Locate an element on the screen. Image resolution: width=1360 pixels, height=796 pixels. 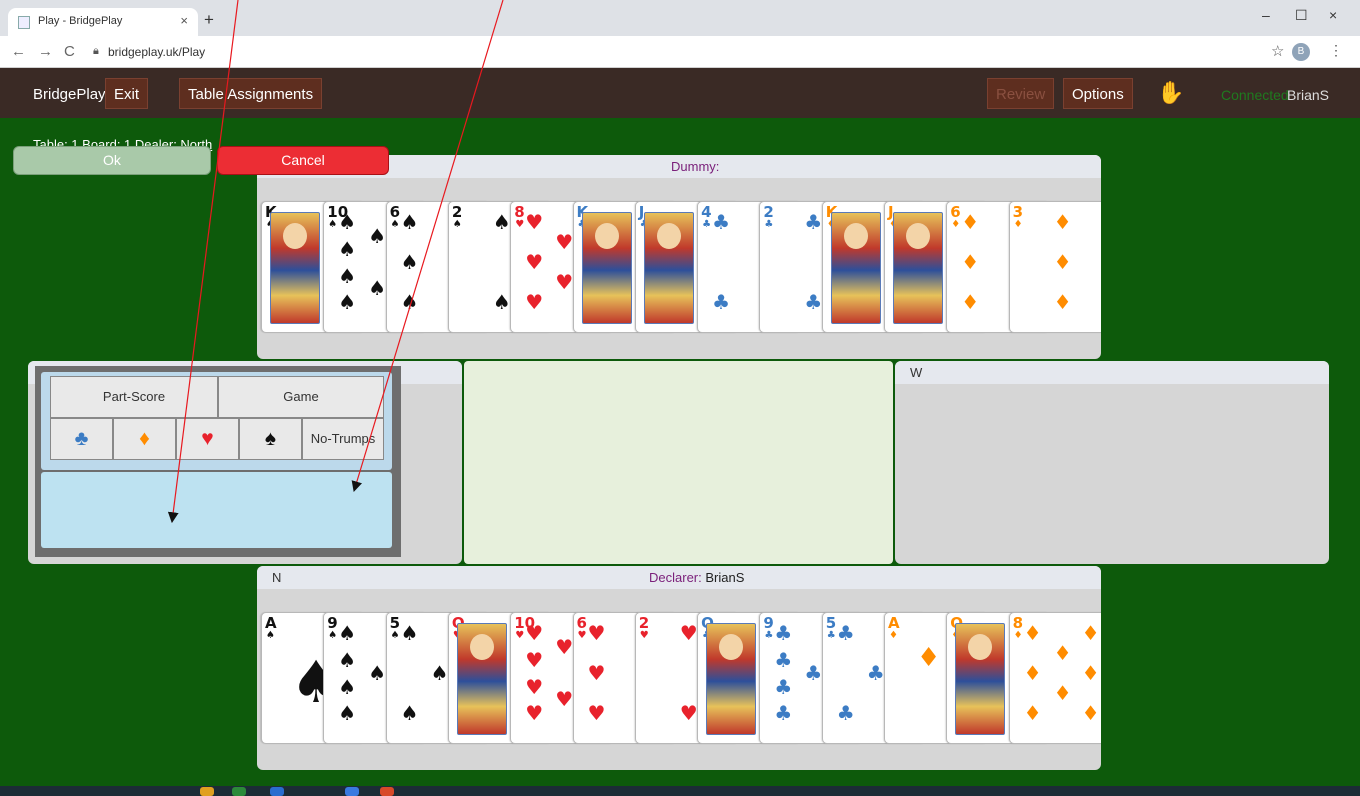
review-button: Review is located at coordinates (1021, 93).